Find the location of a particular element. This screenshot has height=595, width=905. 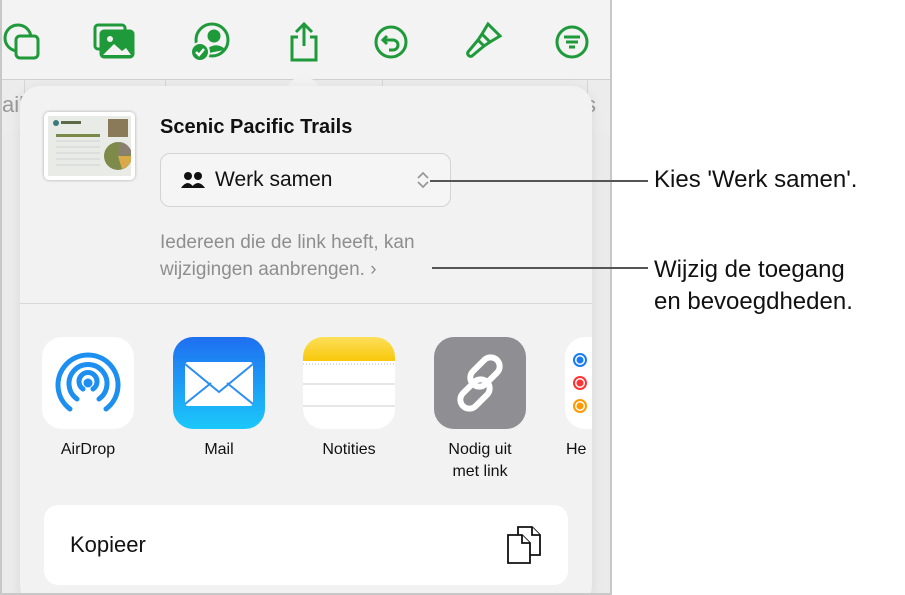

copy-icon is located at coordinates (524, 545).